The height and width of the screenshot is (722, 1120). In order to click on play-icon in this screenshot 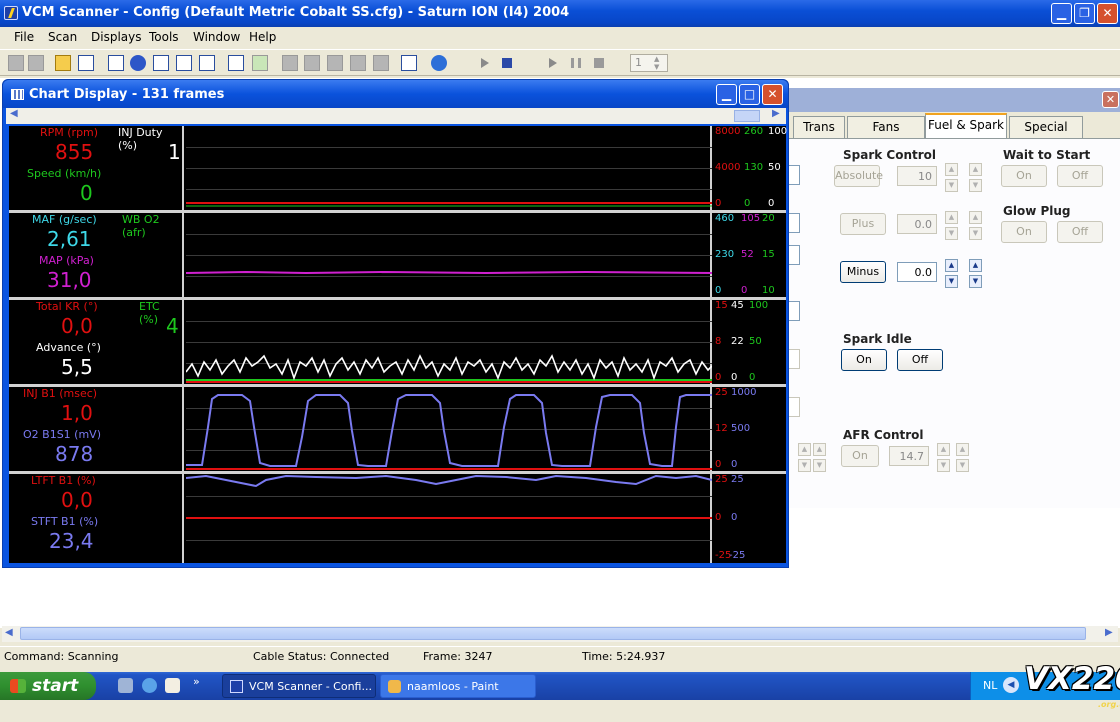, I will do `click(485, 63)`.